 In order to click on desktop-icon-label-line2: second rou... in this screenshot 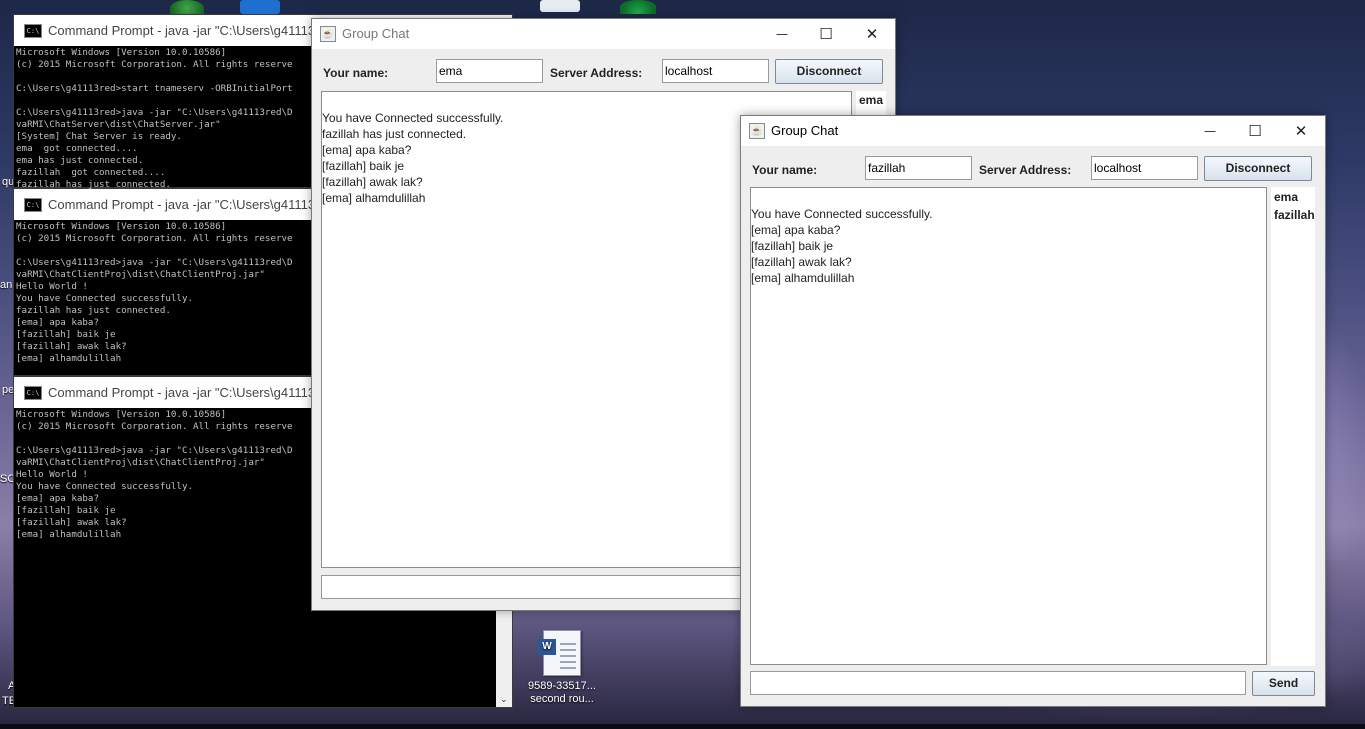, I will do `click(562, 699)`.